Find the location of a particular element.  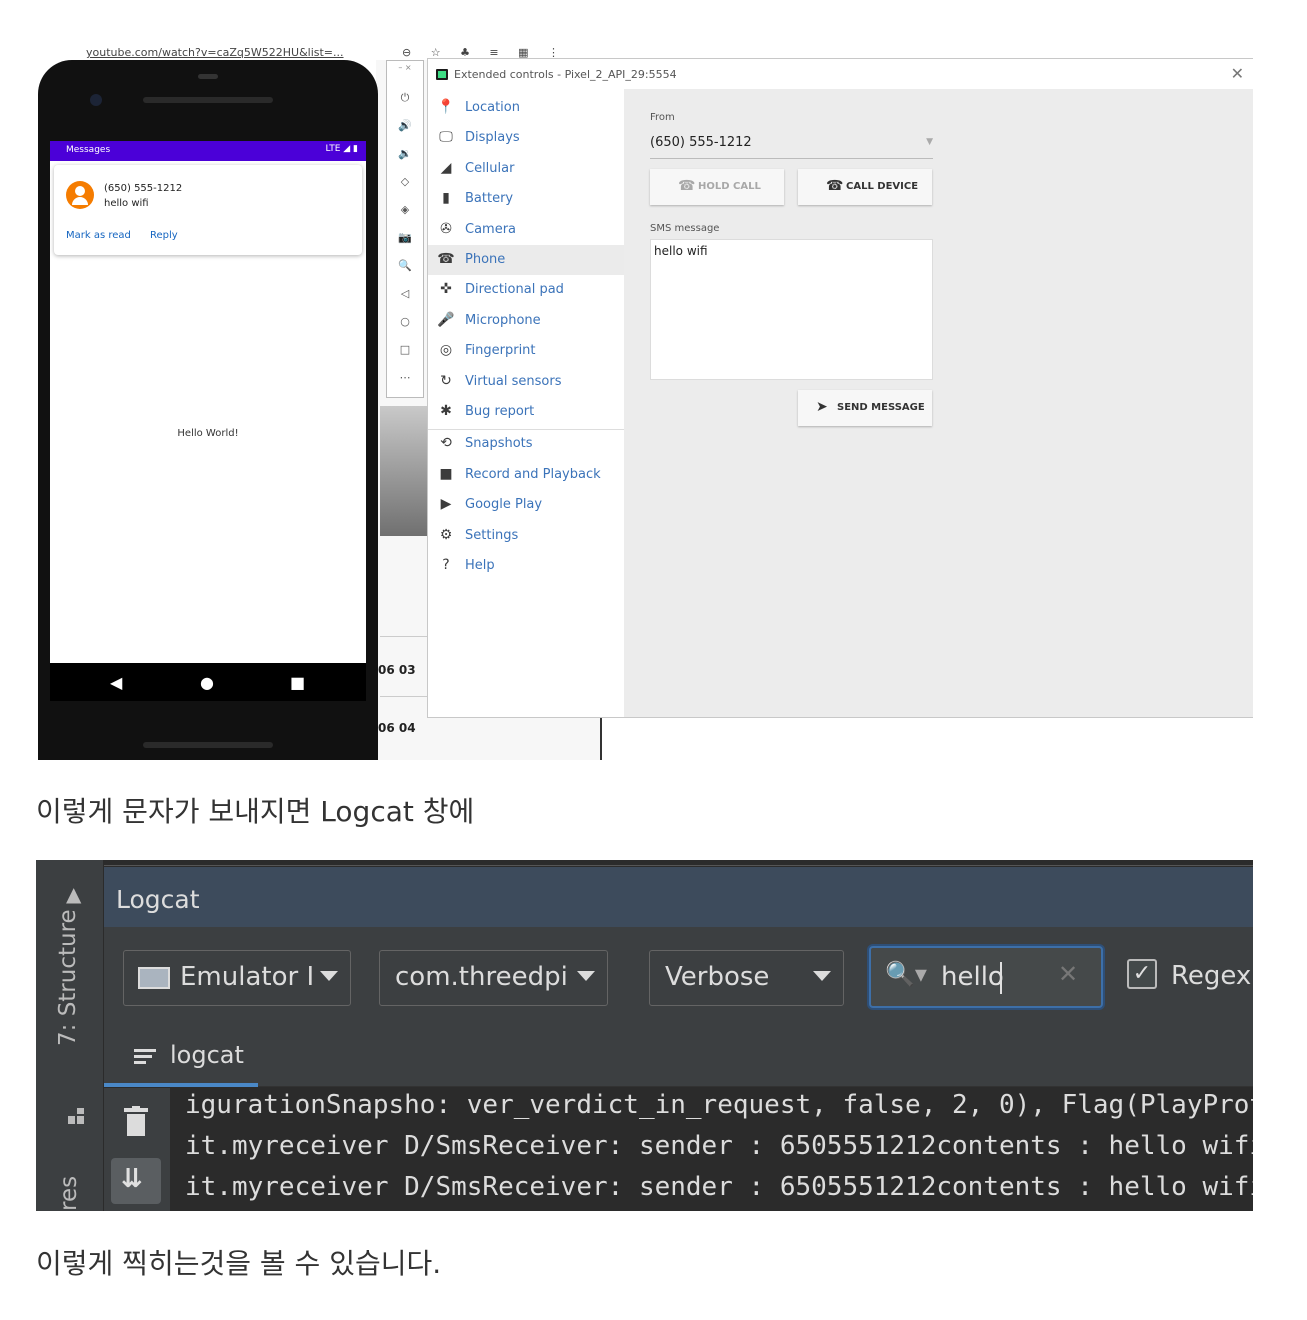

logcat-actions-gutter: ⇊ is located at coordinates (137, 1149).